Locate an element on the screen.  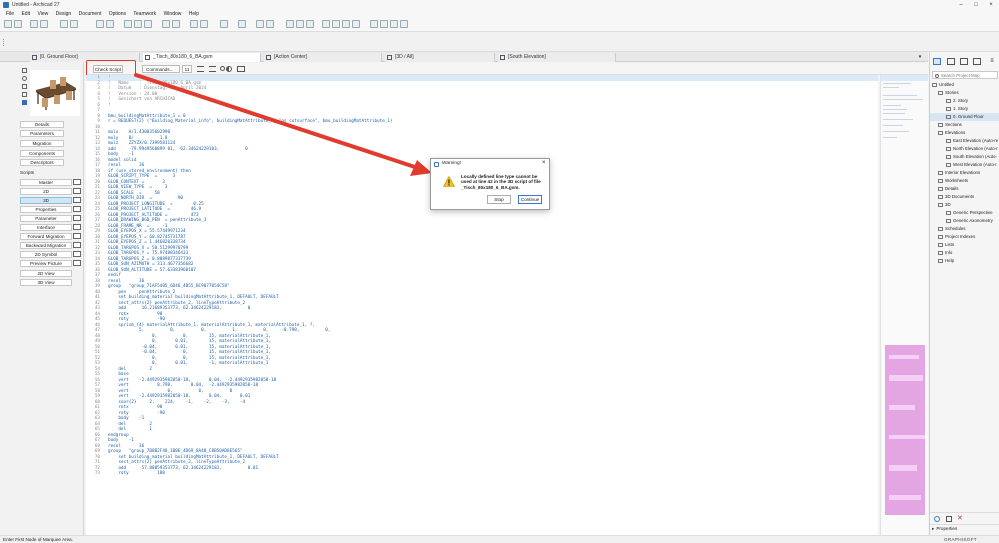
tree-item-ground-floor: 0. Ground Floor is located at coordinates (964, 117).